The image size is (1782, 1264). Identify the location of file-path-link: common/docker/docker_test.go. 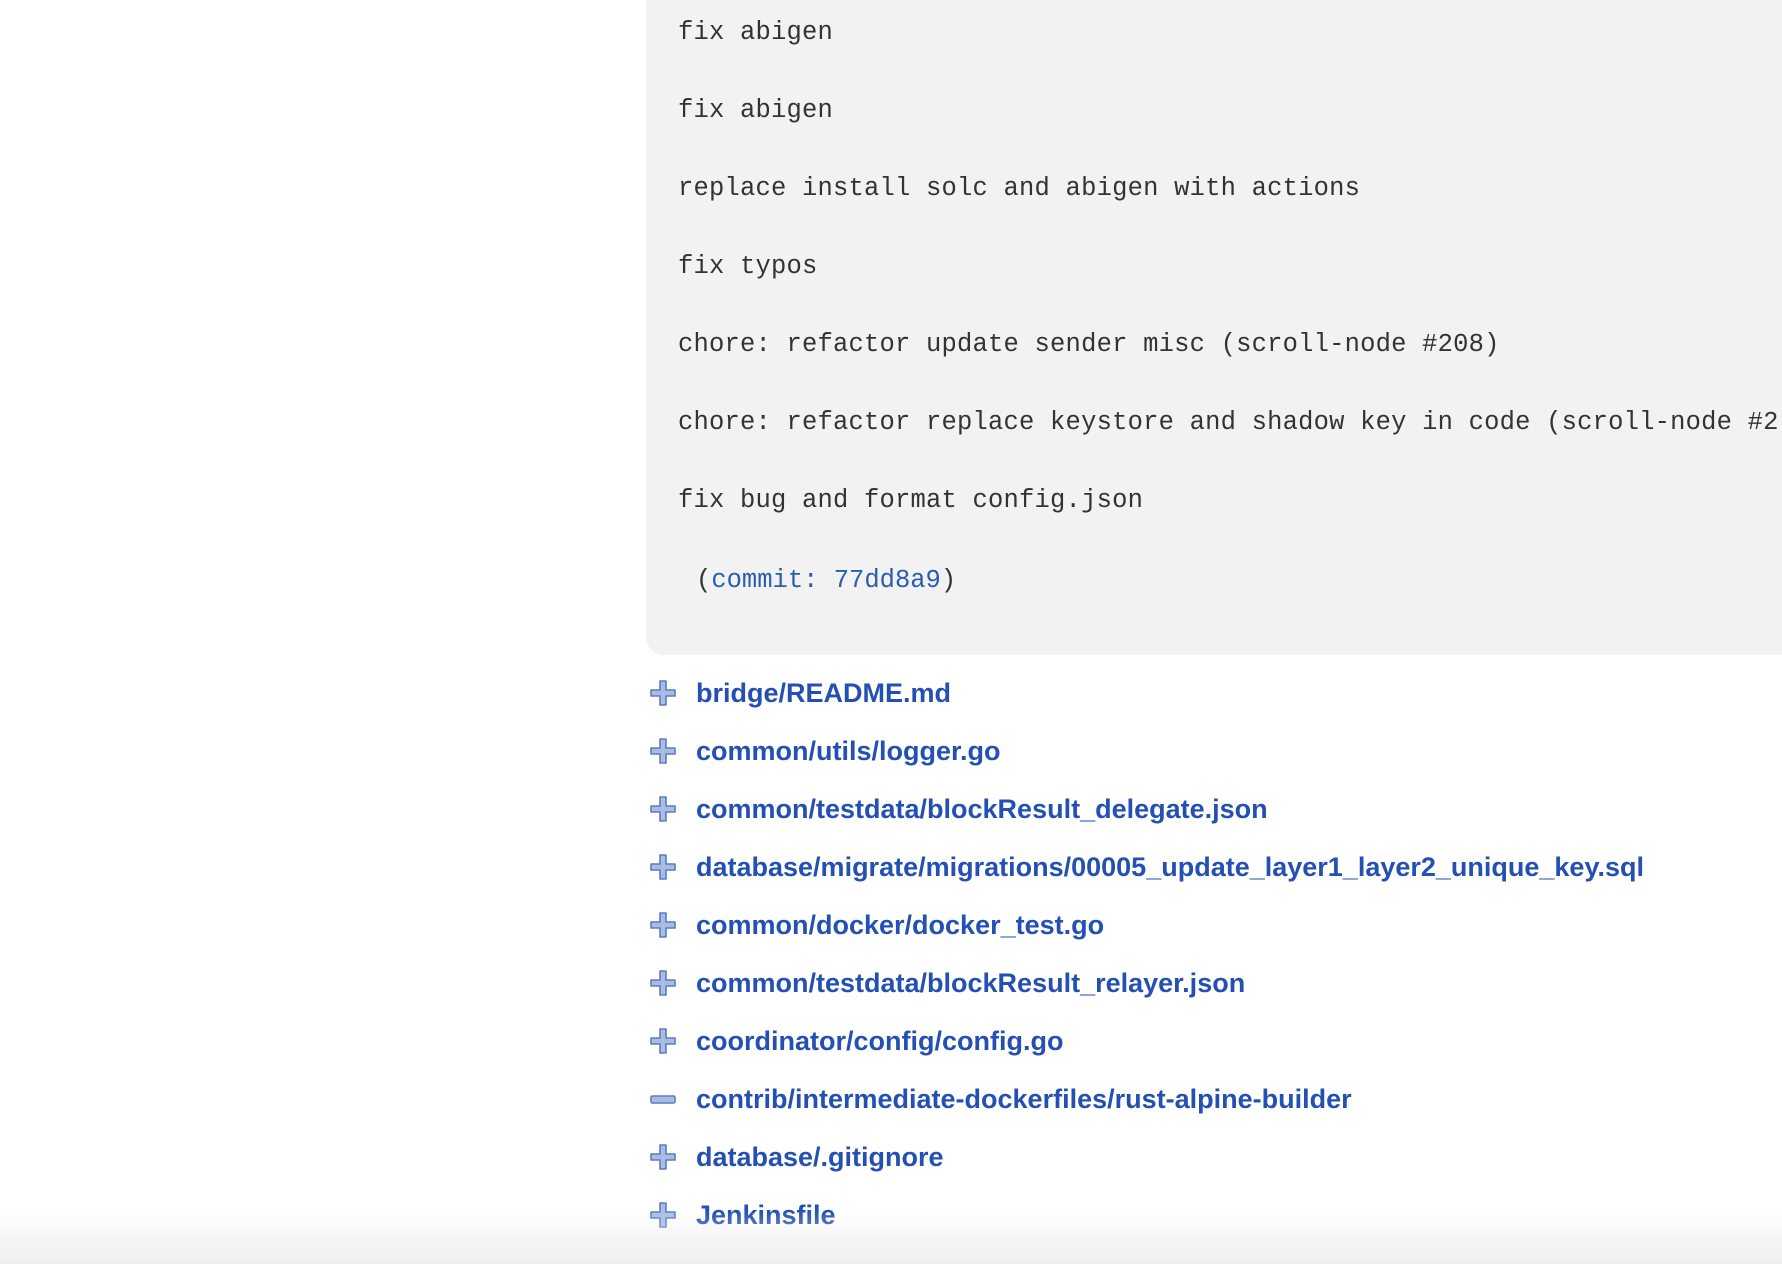
(900, 925).